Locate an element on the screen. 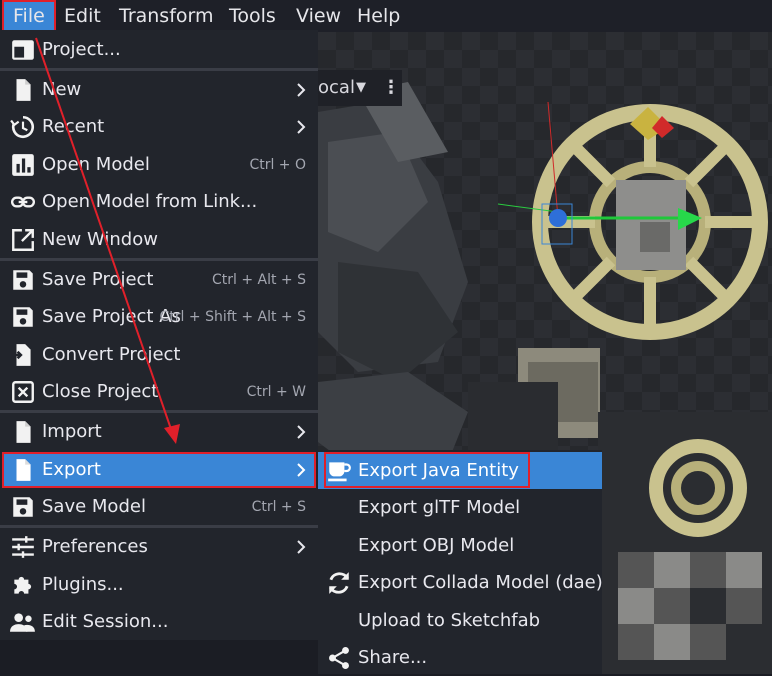  chevron-down-icon: ▼ is located at coordinates (361, 88).